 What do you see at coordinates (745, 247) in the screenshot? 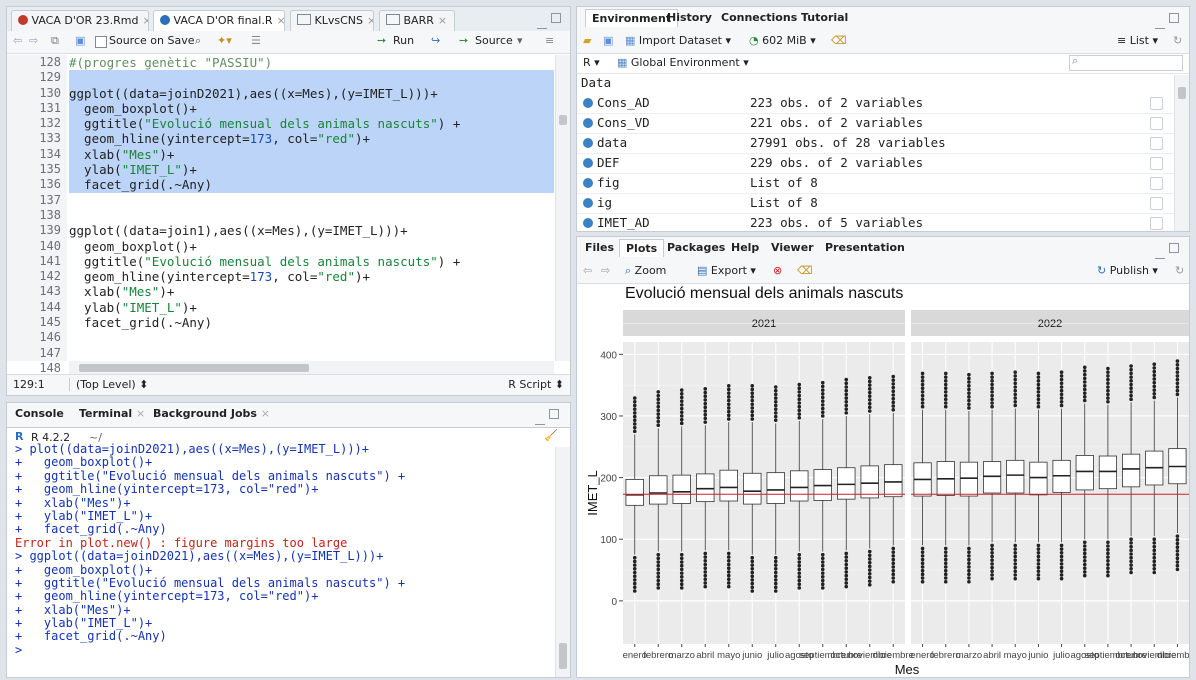
I see `tab-help: Help` at bounding box center [745, 247].